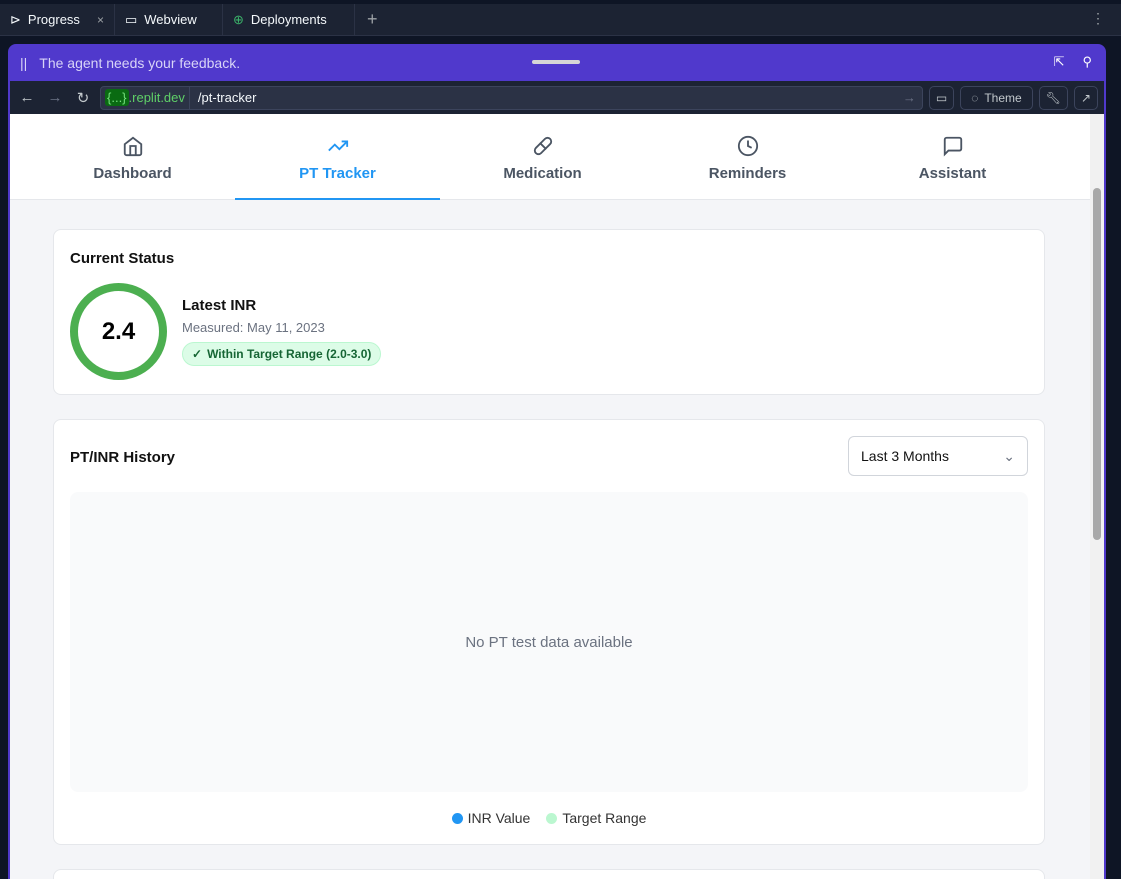  Describe the element at coordinates (23, 63) in the screenshot. I see `pause-icon: ||` at that location.